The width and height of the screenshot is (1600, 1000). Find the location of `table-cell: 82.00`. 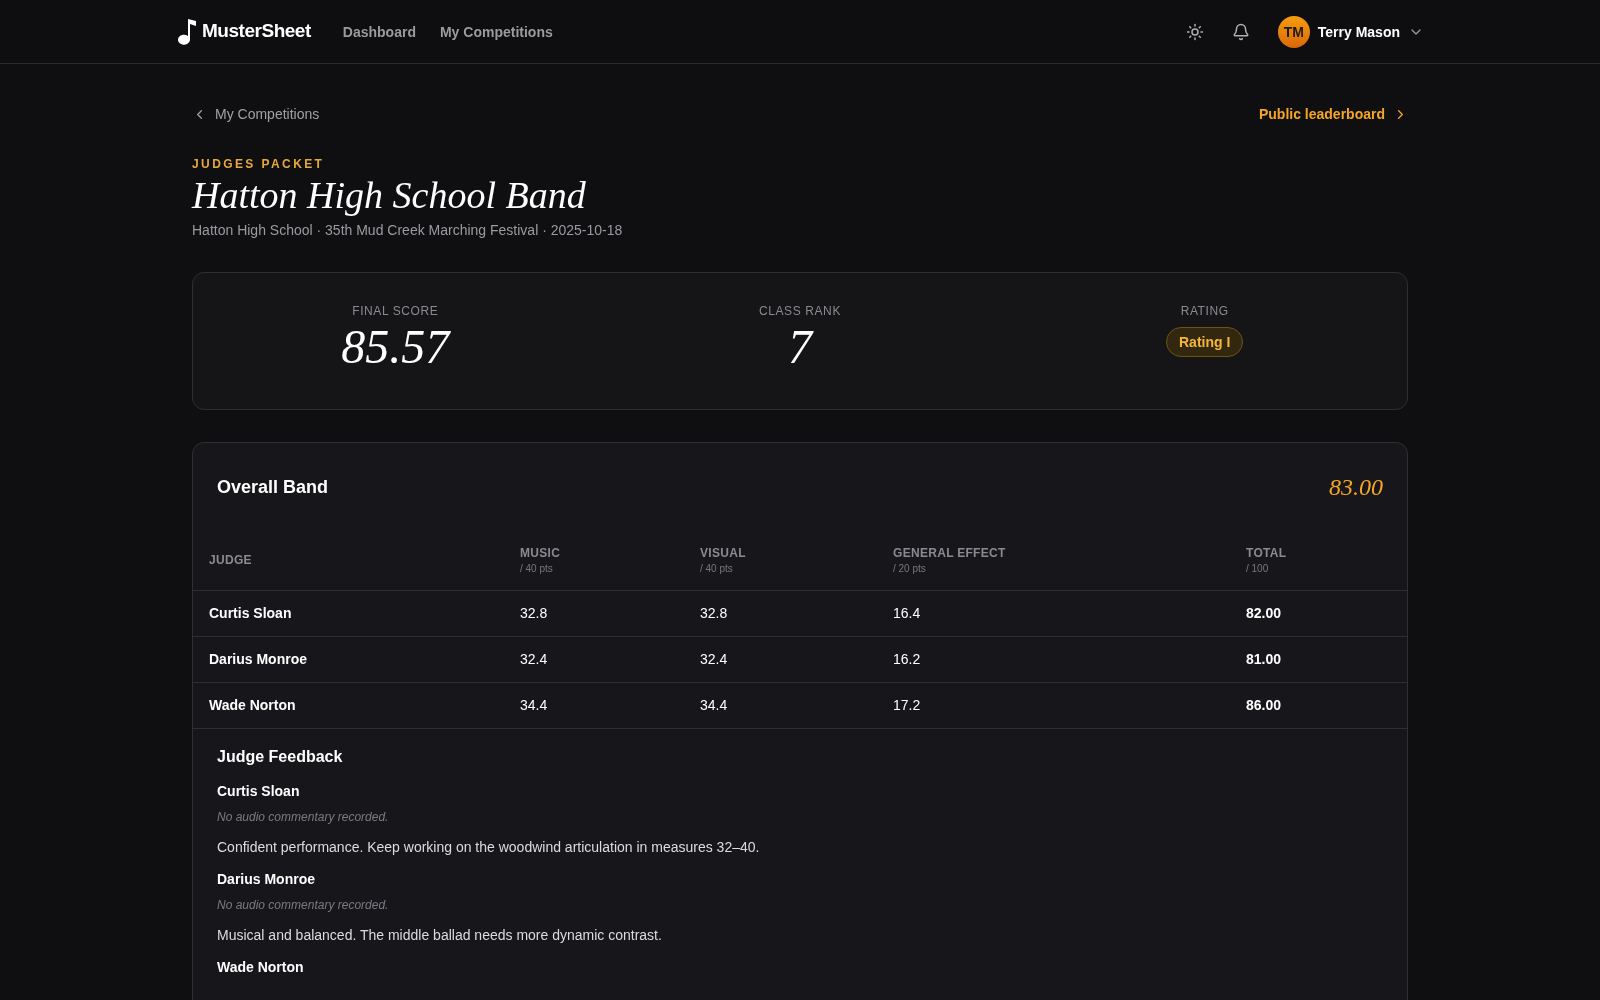

table-cell: 82.00 is located at coordinates (1264, 613).